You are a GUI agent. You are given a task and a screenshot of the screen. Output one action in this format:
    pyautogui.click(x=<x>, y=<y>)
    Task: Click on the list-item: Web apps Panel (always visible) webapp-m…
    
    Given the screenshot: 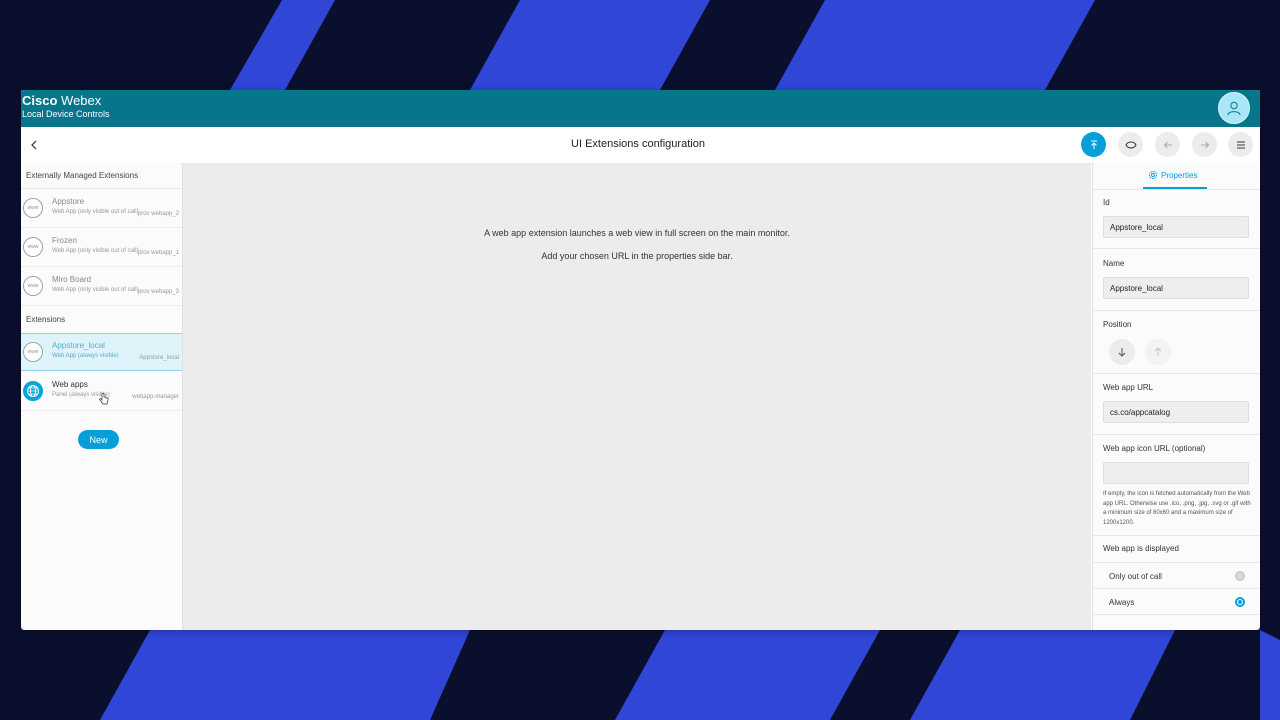 What is the action you would take?
    pyautogui.click(x=101, y=392)
    